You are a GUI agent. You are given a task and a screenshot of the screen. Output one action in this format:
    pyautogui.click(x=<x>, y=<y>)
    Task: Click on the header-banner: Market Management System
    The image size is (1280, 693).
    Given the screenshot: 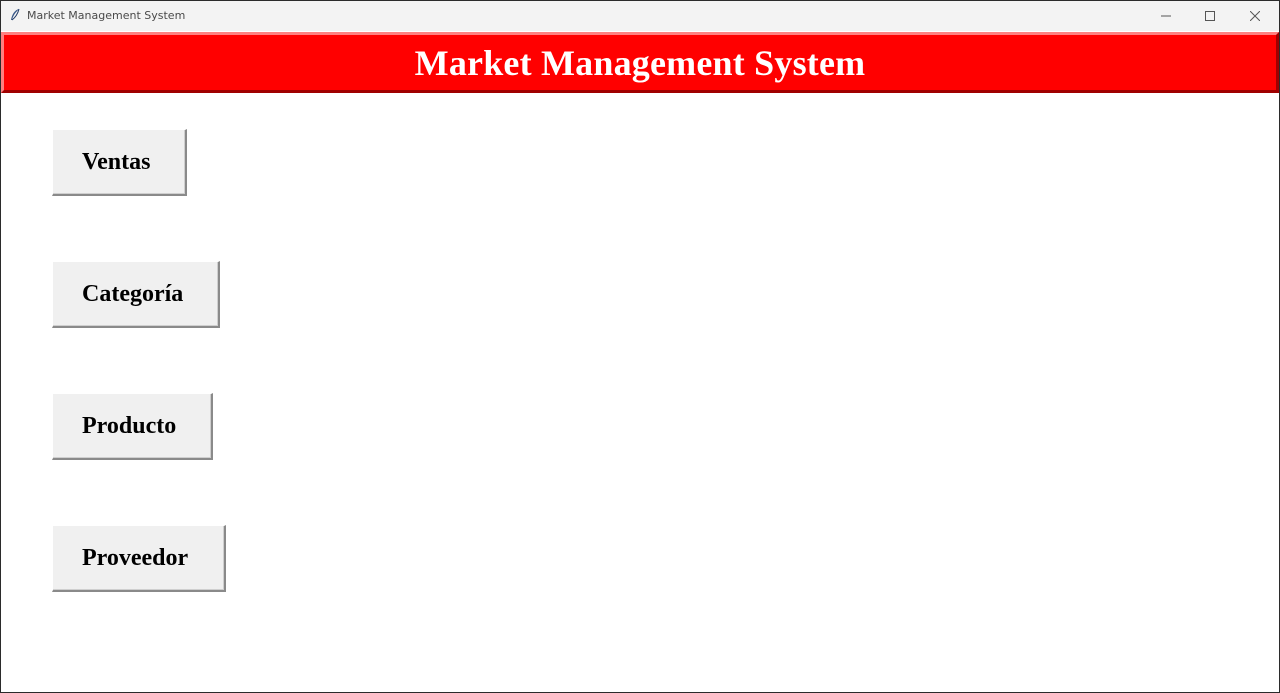 What is the action you would take?
    pyautogui.click(x=640, y=62)
    